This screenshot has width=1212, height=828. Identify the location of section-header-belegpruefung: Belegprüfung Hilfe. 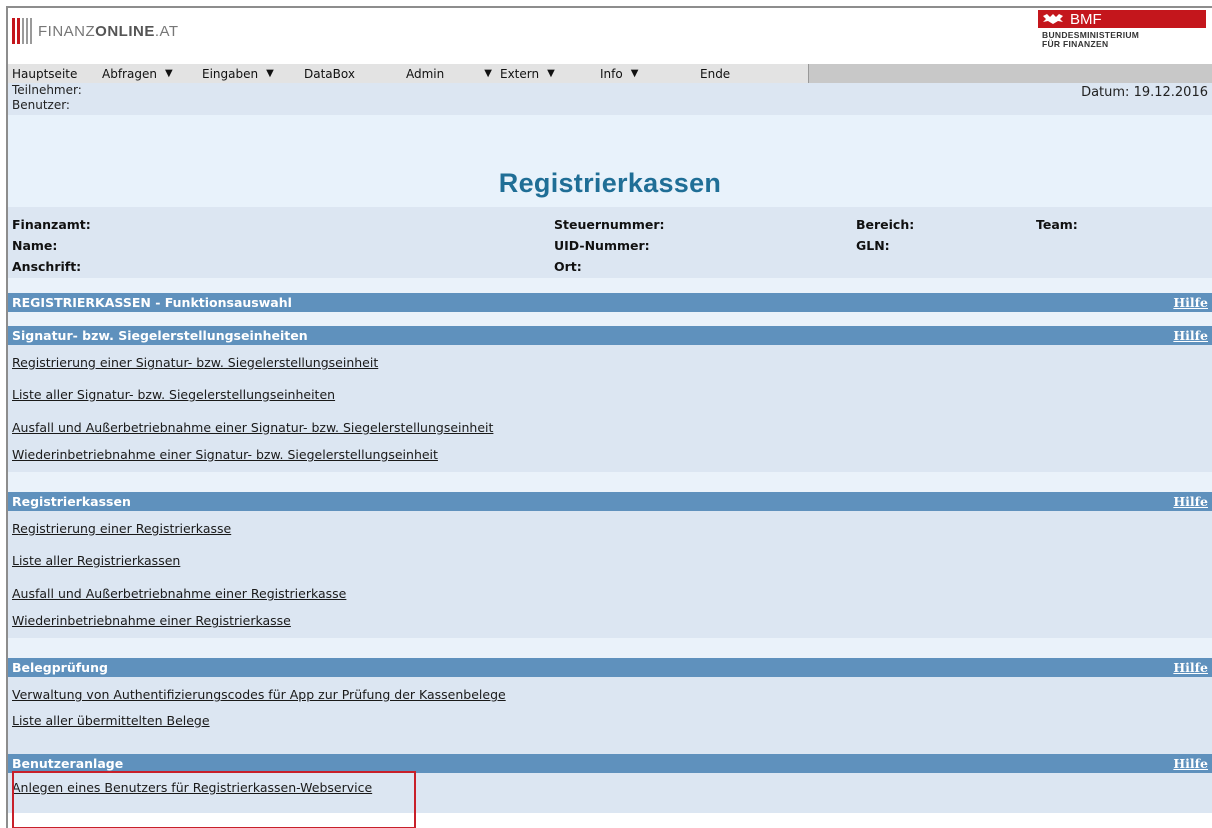
(610, 667).